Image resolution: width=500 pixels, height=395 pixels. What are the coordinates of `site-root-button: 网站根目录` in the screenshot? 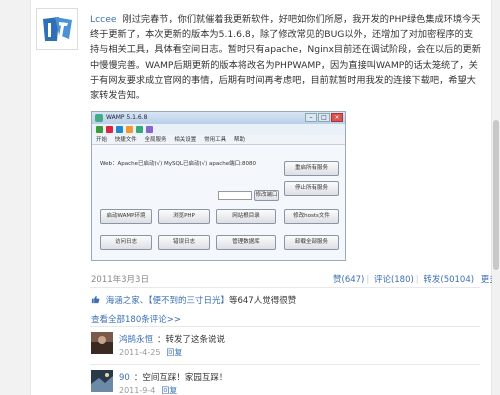 It's located at (246, 216).